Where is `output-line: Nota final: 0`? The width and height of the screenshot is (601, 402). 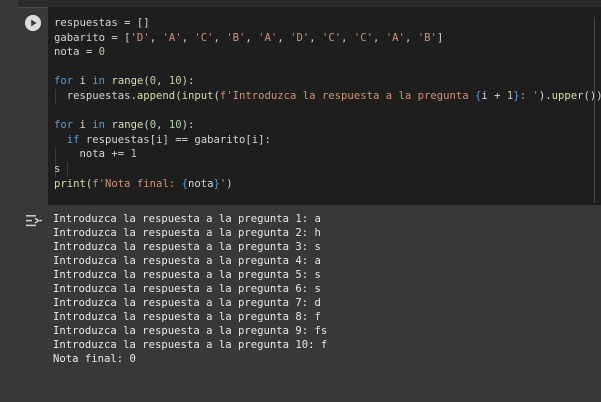 output-line: Nota final: 0 is located at coordinates (94, 359).